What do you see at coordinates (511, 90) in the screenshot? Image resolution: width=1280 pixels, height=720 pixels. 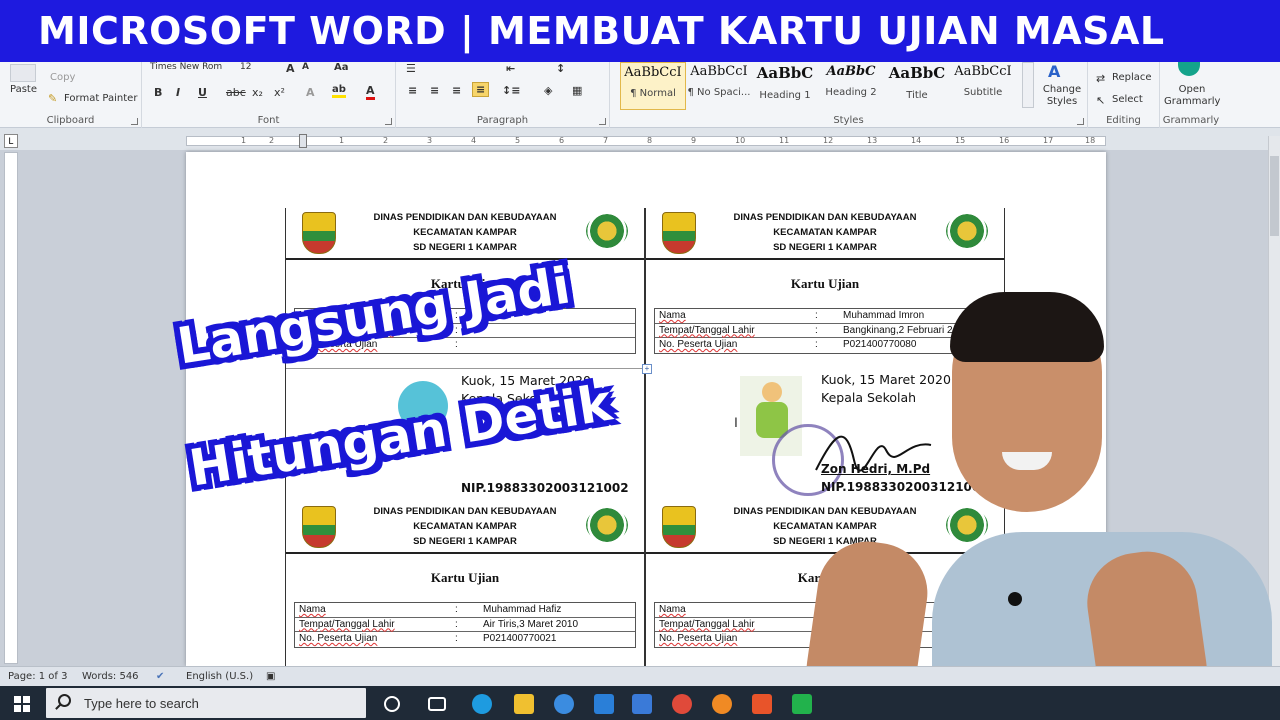 I see `line-spacing-icon: ↕≡` at bounding box center [511, 90].